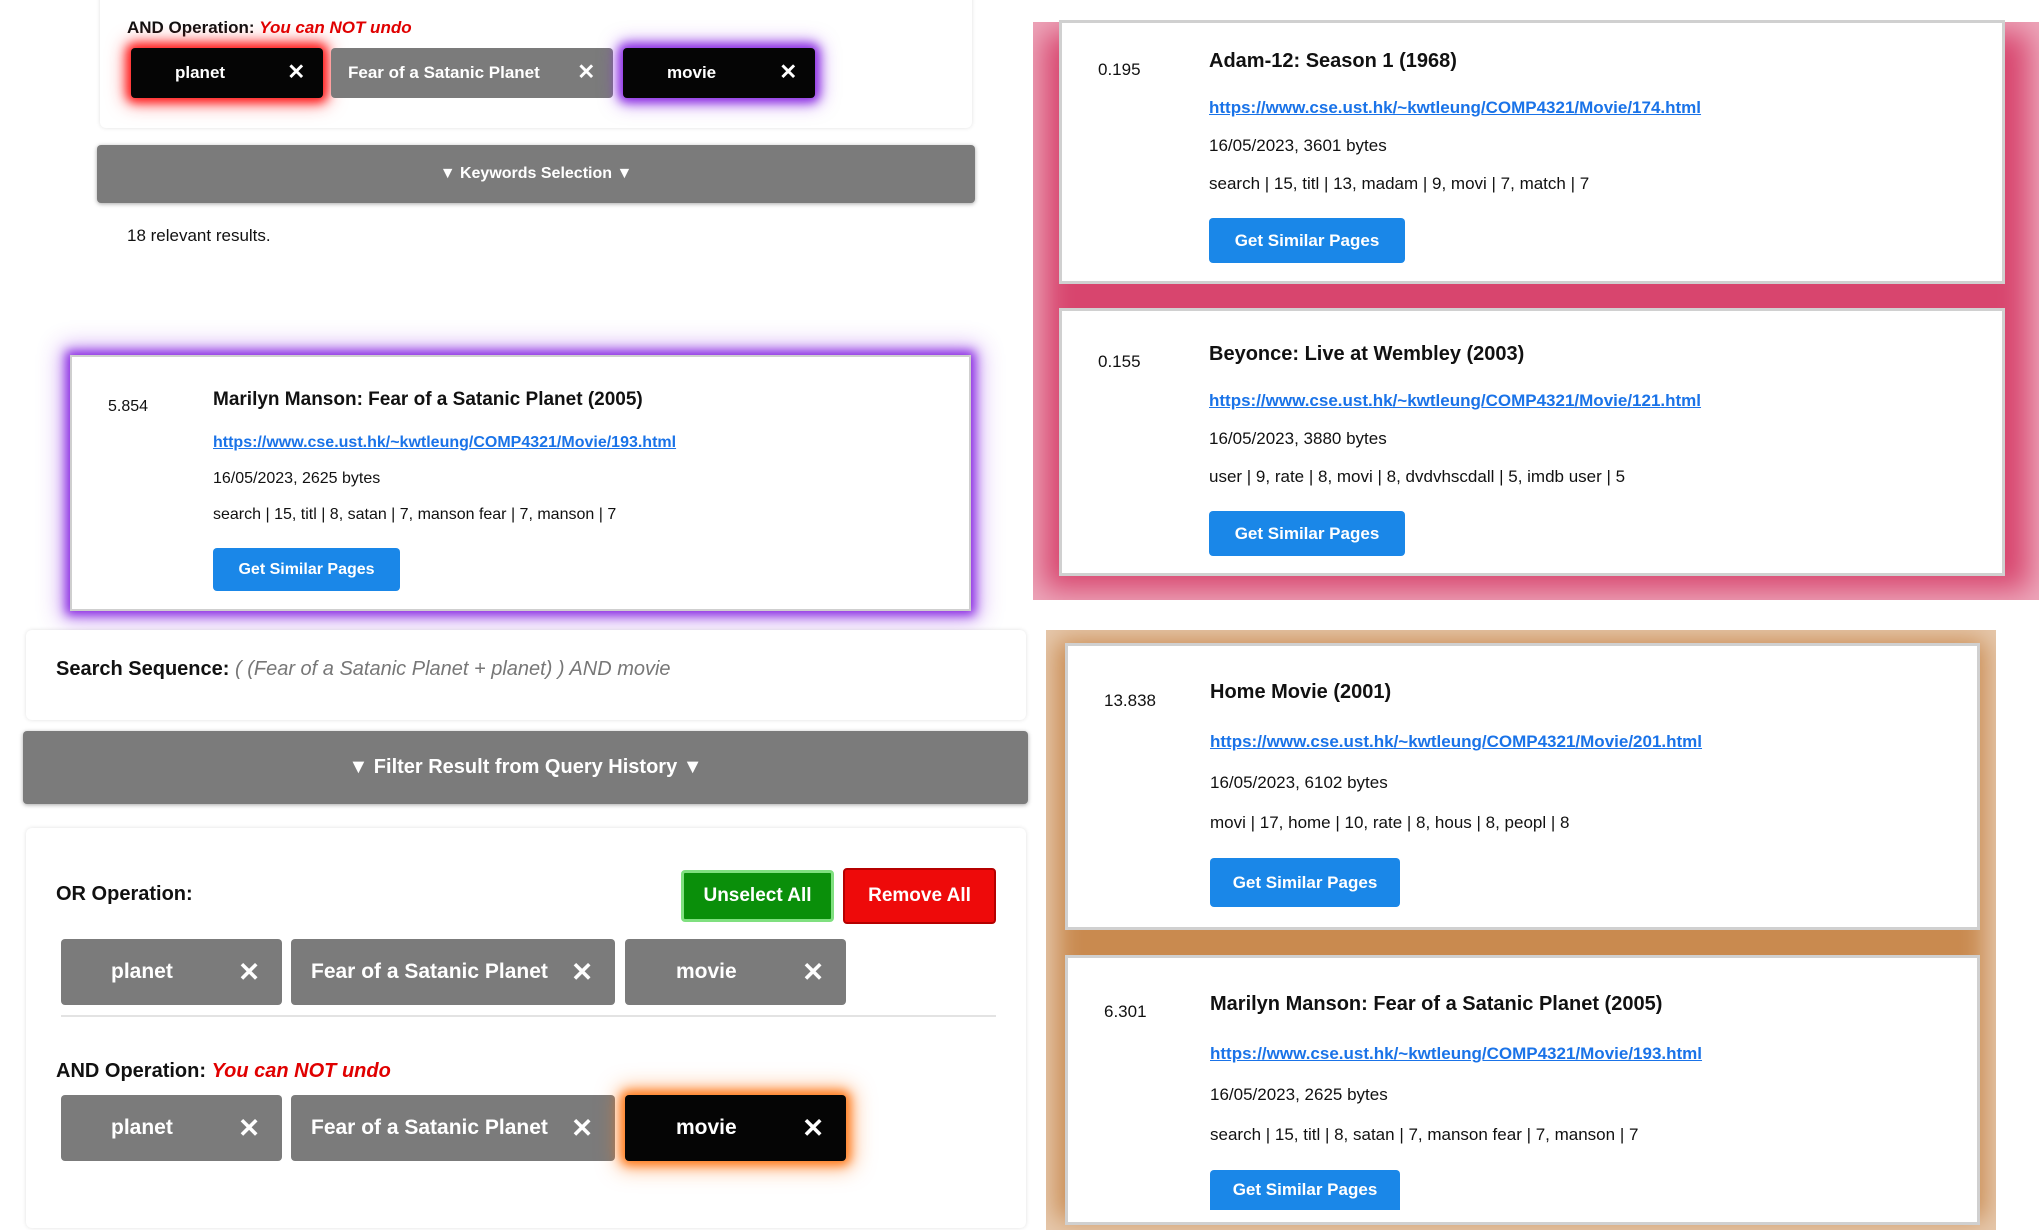 This screenshot has height=1230, width=2039. Describe the element at coordinates (143, 669) in the screenshot. I see `search-sequence-label: Search Sequence:` at that location.